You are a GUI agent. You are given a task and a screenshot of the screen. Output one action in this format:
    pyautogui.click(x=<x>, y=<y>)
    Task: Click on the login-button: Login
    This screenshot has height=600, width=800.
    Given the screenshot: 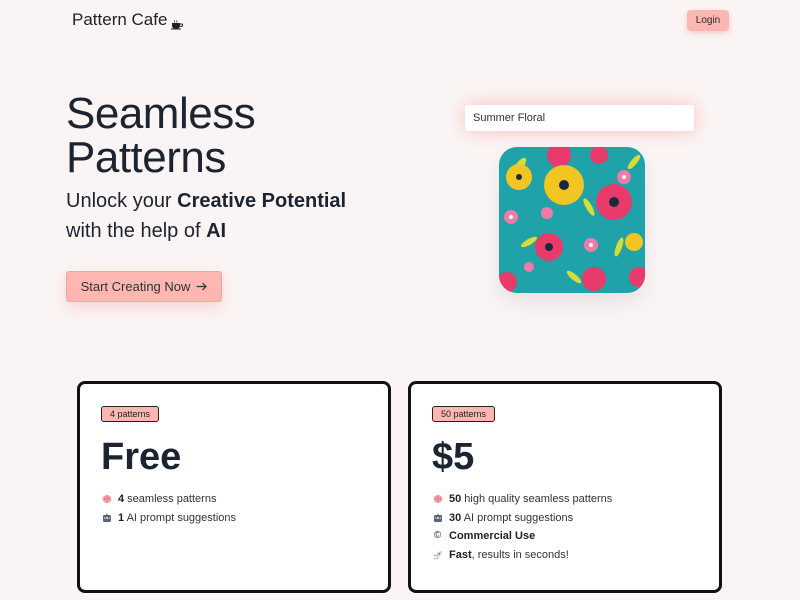 What is the action you would take?
    pyautogui.click(x=708, y=20)
    